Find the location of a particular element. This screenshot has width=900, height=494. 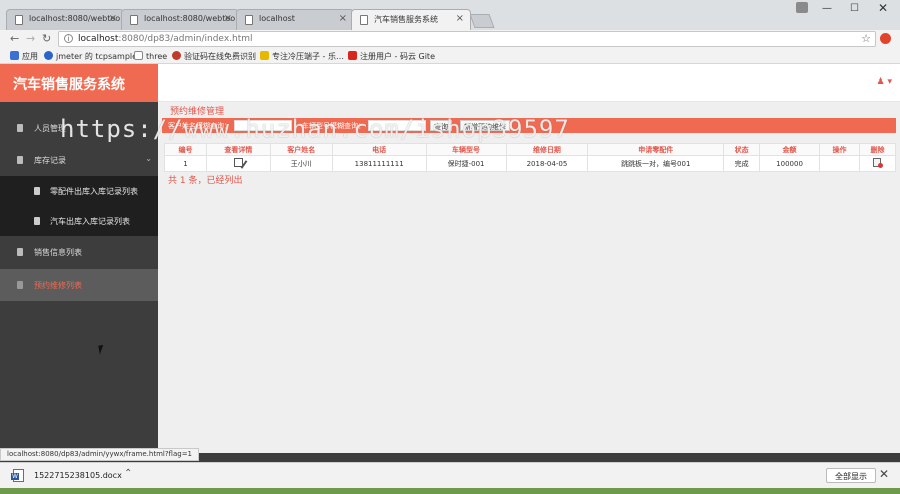

sidebar-subitem-car-records: 汽车出库入库记录列表 is located at coordinates (79, 221).